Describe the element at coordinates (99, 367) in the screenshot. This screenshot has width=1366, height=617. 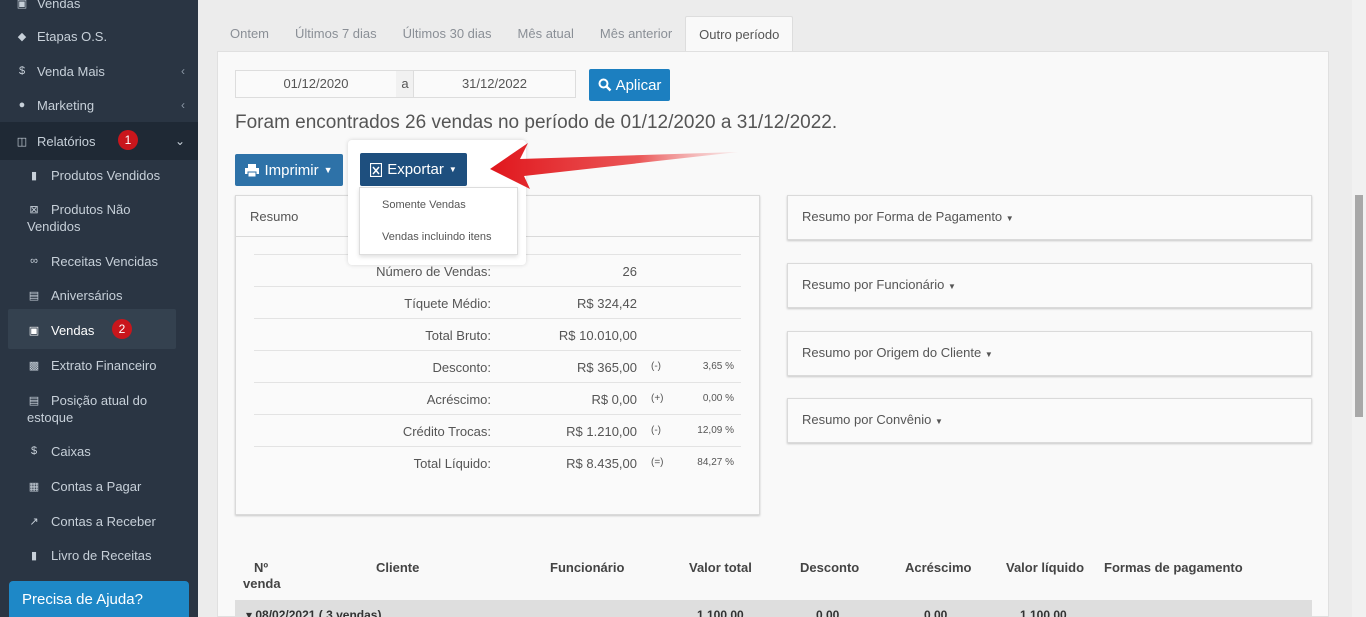
I see `sidebar-subitem-extrato: ▩ Extrato Financeiro` at that location.